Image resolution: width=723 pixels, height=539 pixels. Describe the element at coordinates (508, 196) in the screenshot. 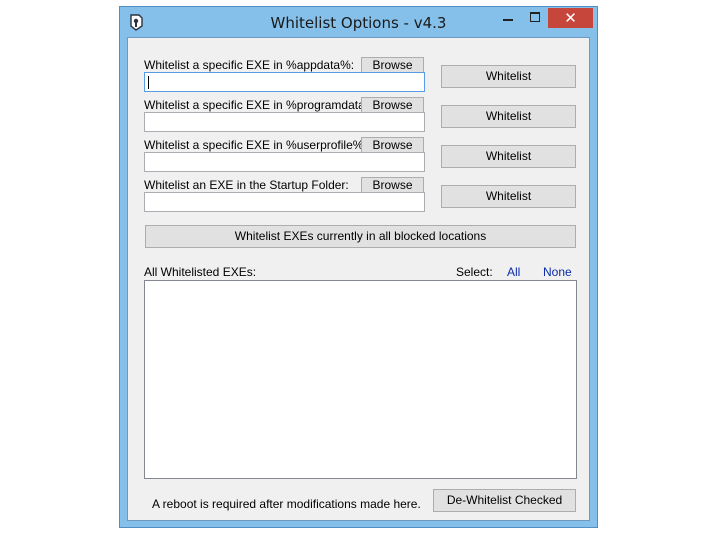

I see `whitelist-startup-button: Whitelist` at that location.